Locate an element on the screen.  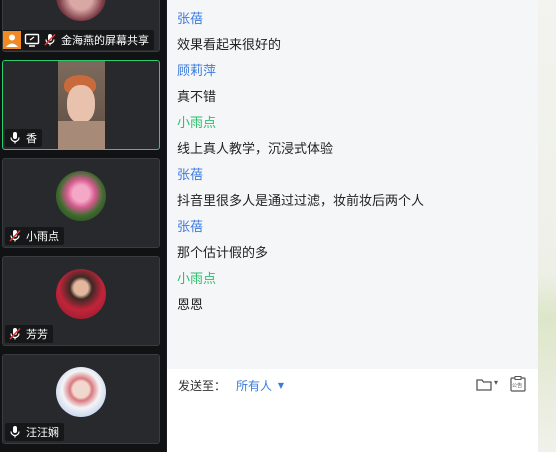
participant-video is located at coordinates (81, 105).